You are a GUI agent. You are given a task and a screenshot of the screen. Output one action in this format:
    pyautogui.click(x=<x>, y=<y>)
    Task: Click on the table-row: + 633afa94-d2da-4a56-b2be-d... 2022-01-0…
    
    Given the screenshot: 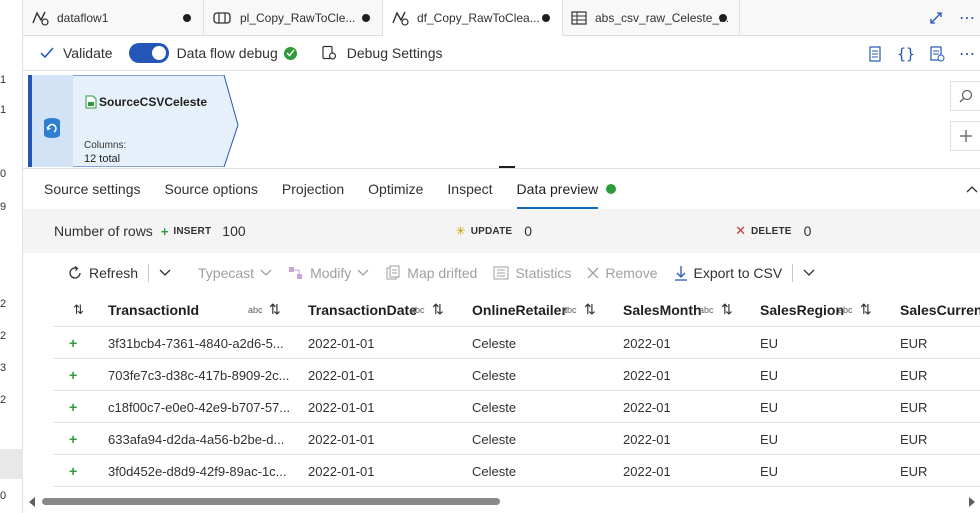 What is the action you would take?
    pyautogui.click(x=517, y=439)
    